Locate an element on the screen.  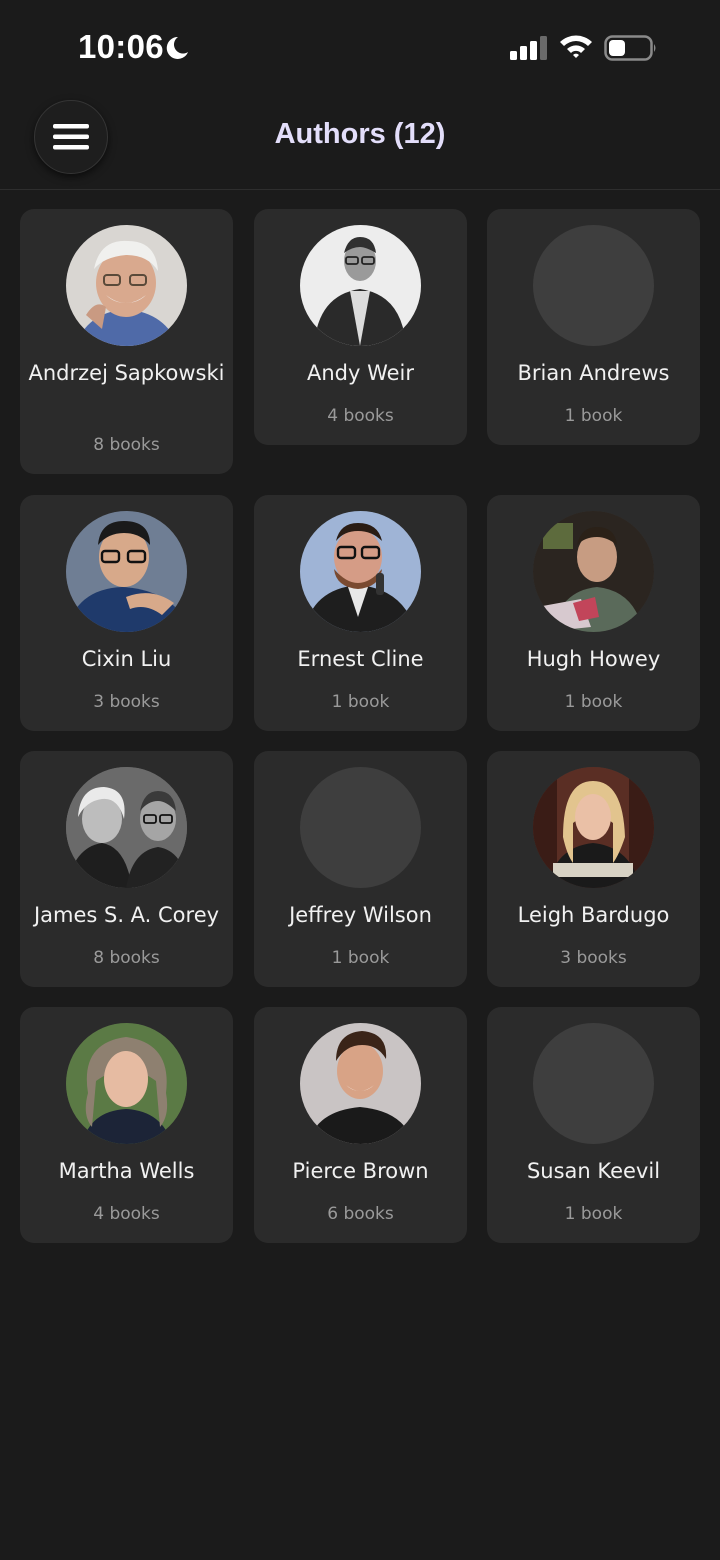
status-bar: 10:06 is located at coordinates (360, 48).